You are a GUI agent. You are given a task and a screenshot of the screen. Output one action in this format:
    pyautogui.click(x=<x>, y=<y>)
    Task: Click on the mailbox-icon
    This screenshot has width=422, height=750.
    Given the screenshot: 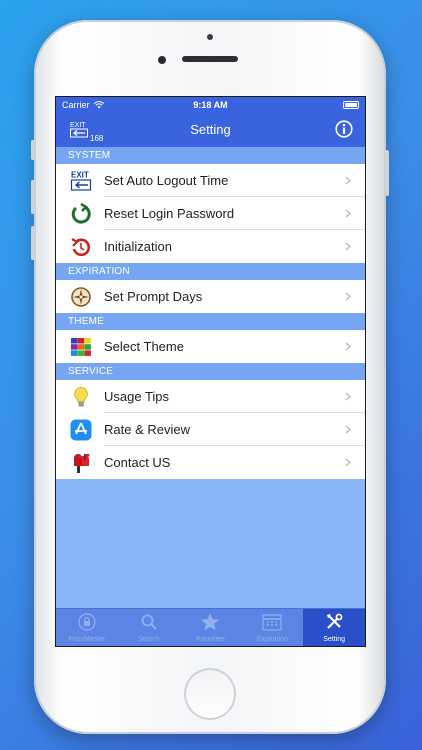 What is the action you would take?
    pyautogui.click(x=82, y=463)
    